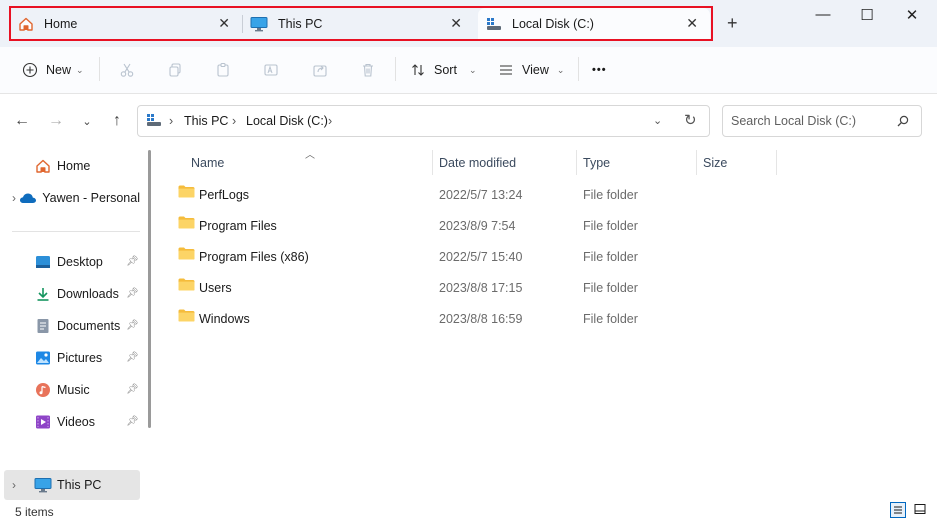 The width and height of the screenshot is (937, 524). Describe the element at coordinates (30, 70) in the screenshot. I see `plus-circle-icon` at that location.